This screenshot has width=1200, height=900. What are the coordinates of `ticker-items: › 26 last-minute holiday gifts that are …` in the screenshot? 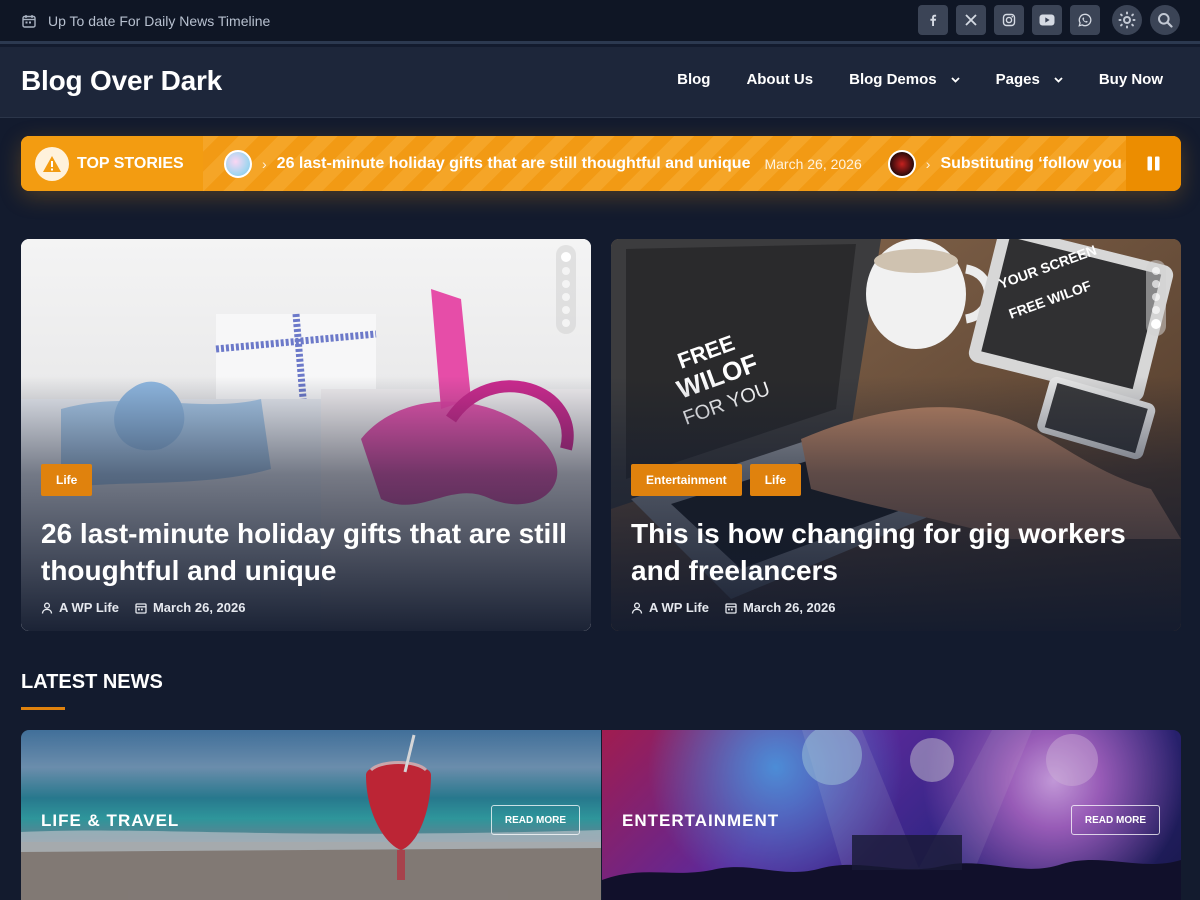 It's located at (676, 163).